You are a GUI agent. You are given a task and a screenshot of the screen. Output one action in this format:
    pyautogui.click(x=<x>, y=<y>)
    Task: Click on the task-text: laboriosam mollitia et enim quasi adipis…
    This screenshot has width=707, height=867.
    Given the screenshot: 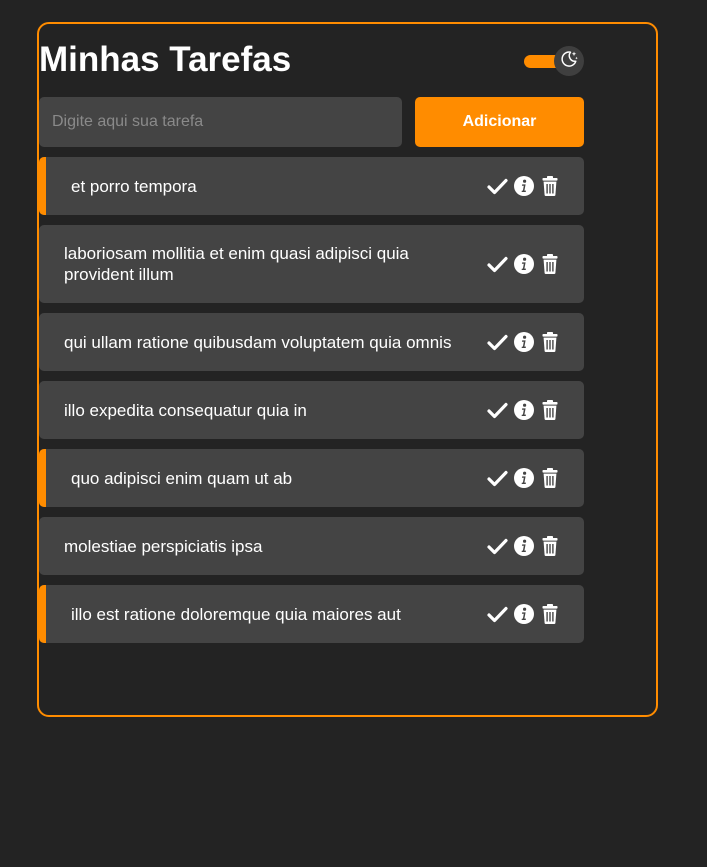 What is the action you would take?
    pyautogui.click(x=236, y=264)
    